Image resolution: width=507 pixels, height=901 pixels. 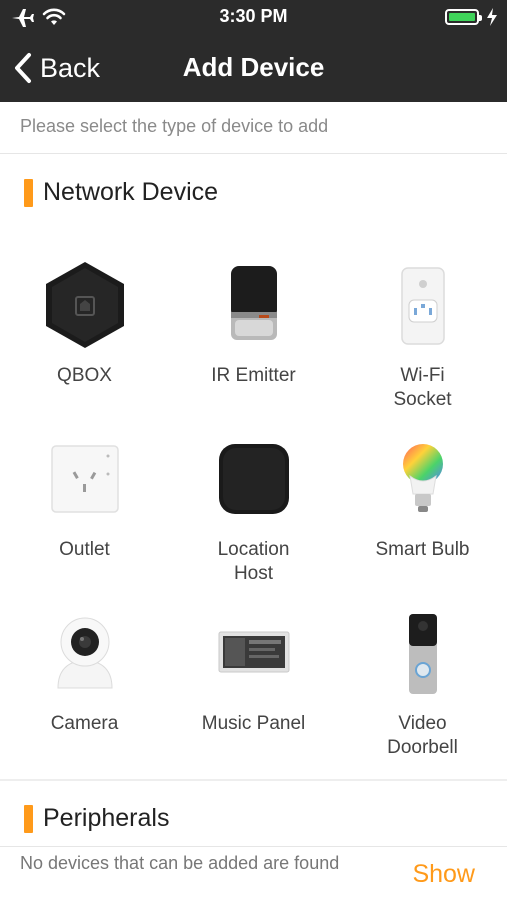 What do you see at coordinates (84, 723) in the screenshot?
I see `device-name: Camera` at bounding box center [84, 723].